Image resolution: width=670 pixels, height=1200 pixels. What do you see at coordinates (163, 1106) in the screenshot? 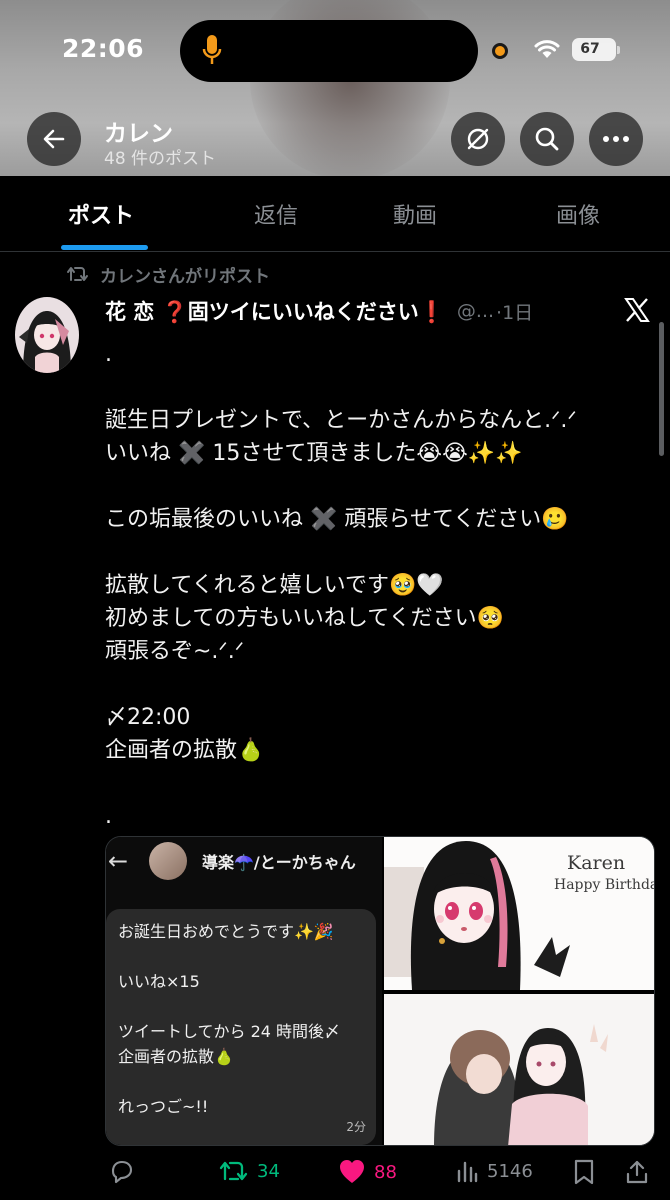
I see `message-line: れっつご~!!` at bounding box center [163, 1106].